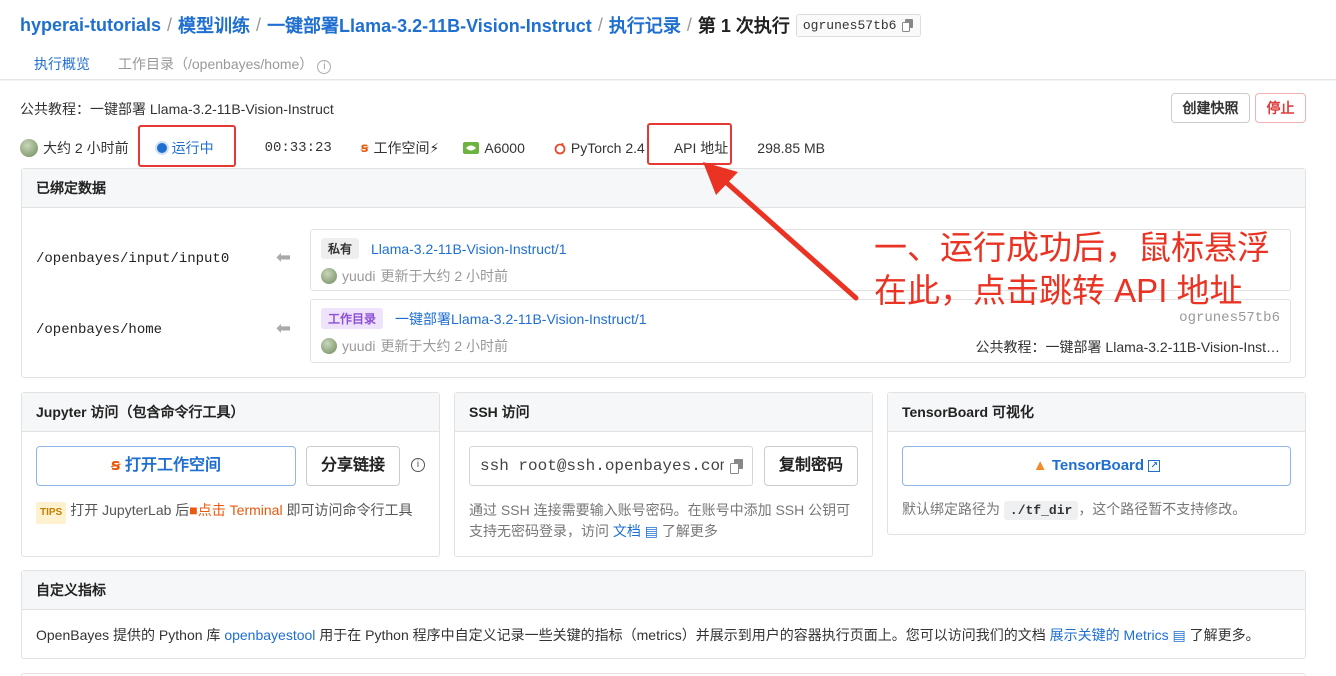 Image resolution: width=1336 pixels, height=676 pixels. What do you see at coordinates (781, 231) in the screenshot?
I see `annotation-arrow` at bounding box center [781, 231].